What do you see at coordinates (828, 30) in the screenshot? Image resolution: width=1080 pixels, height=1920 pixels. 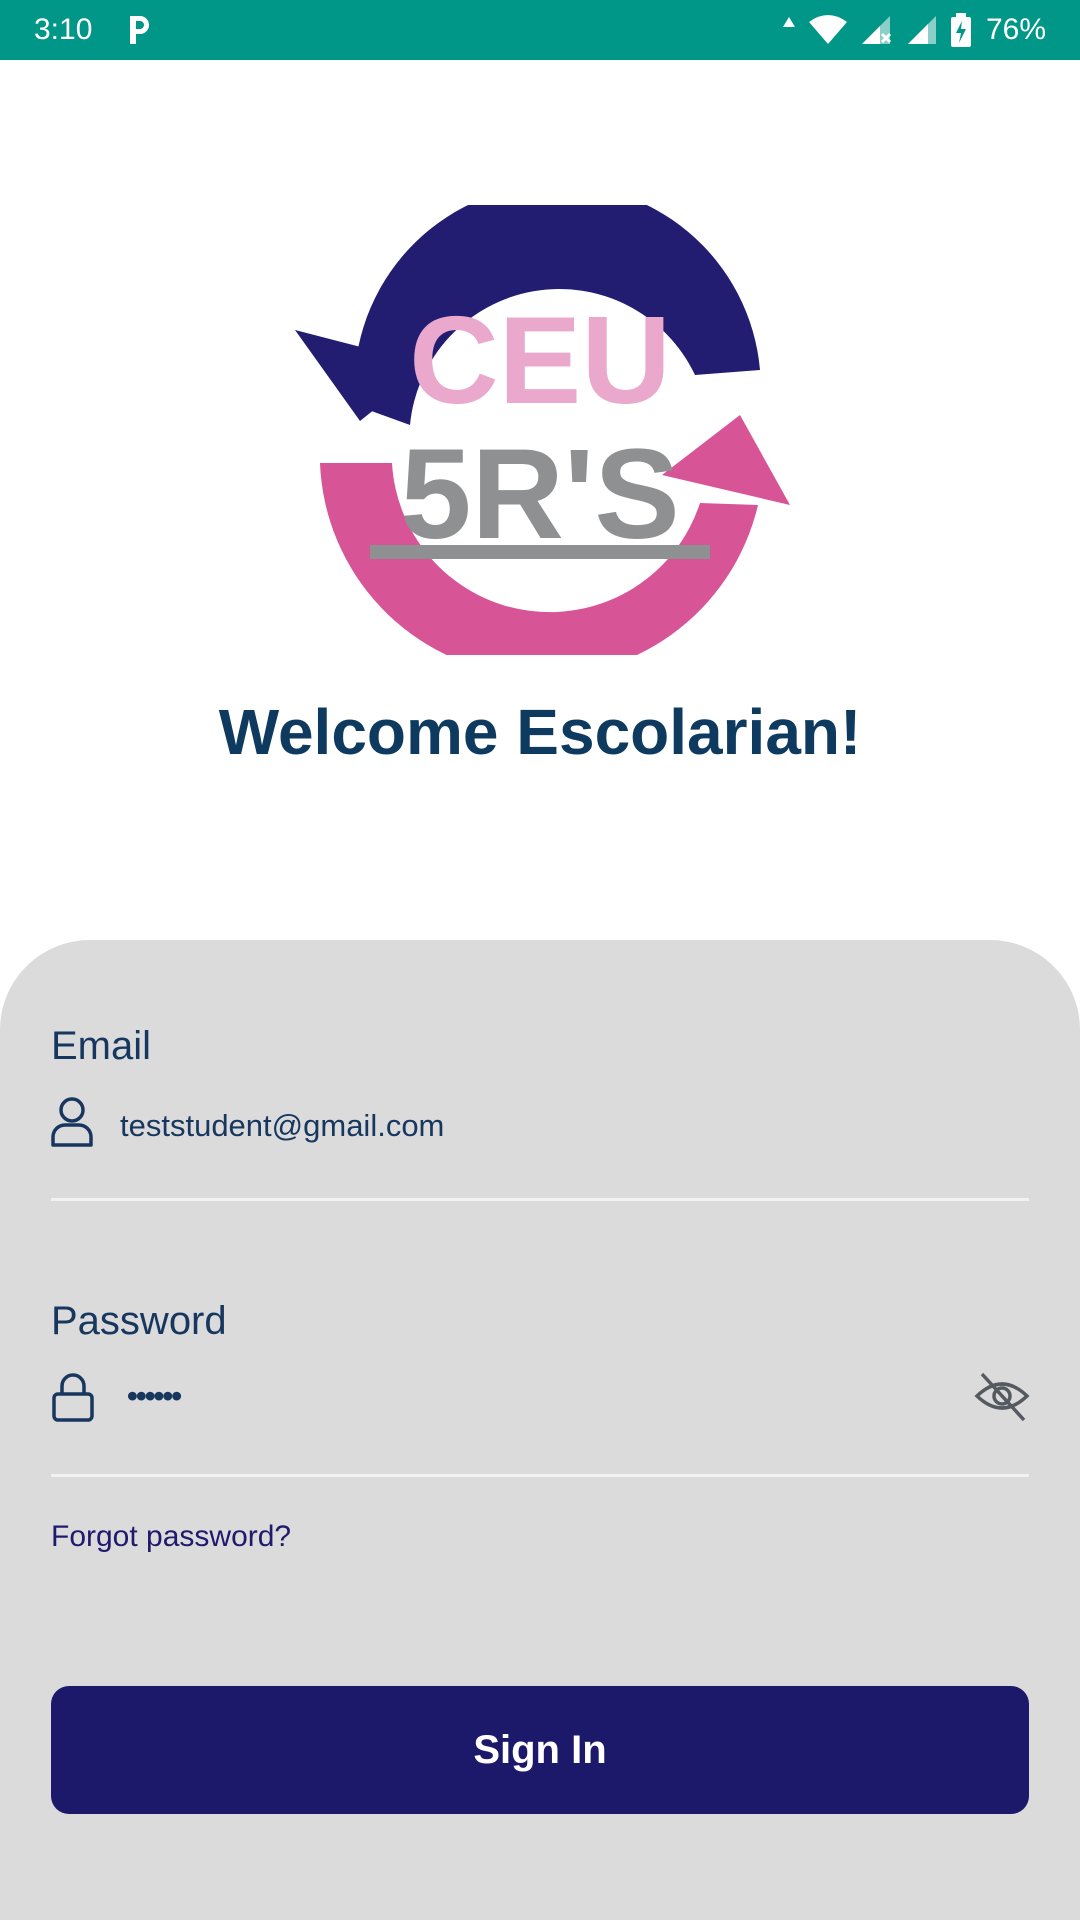 I see `wifi-icon` at bounding box center [828, 30].